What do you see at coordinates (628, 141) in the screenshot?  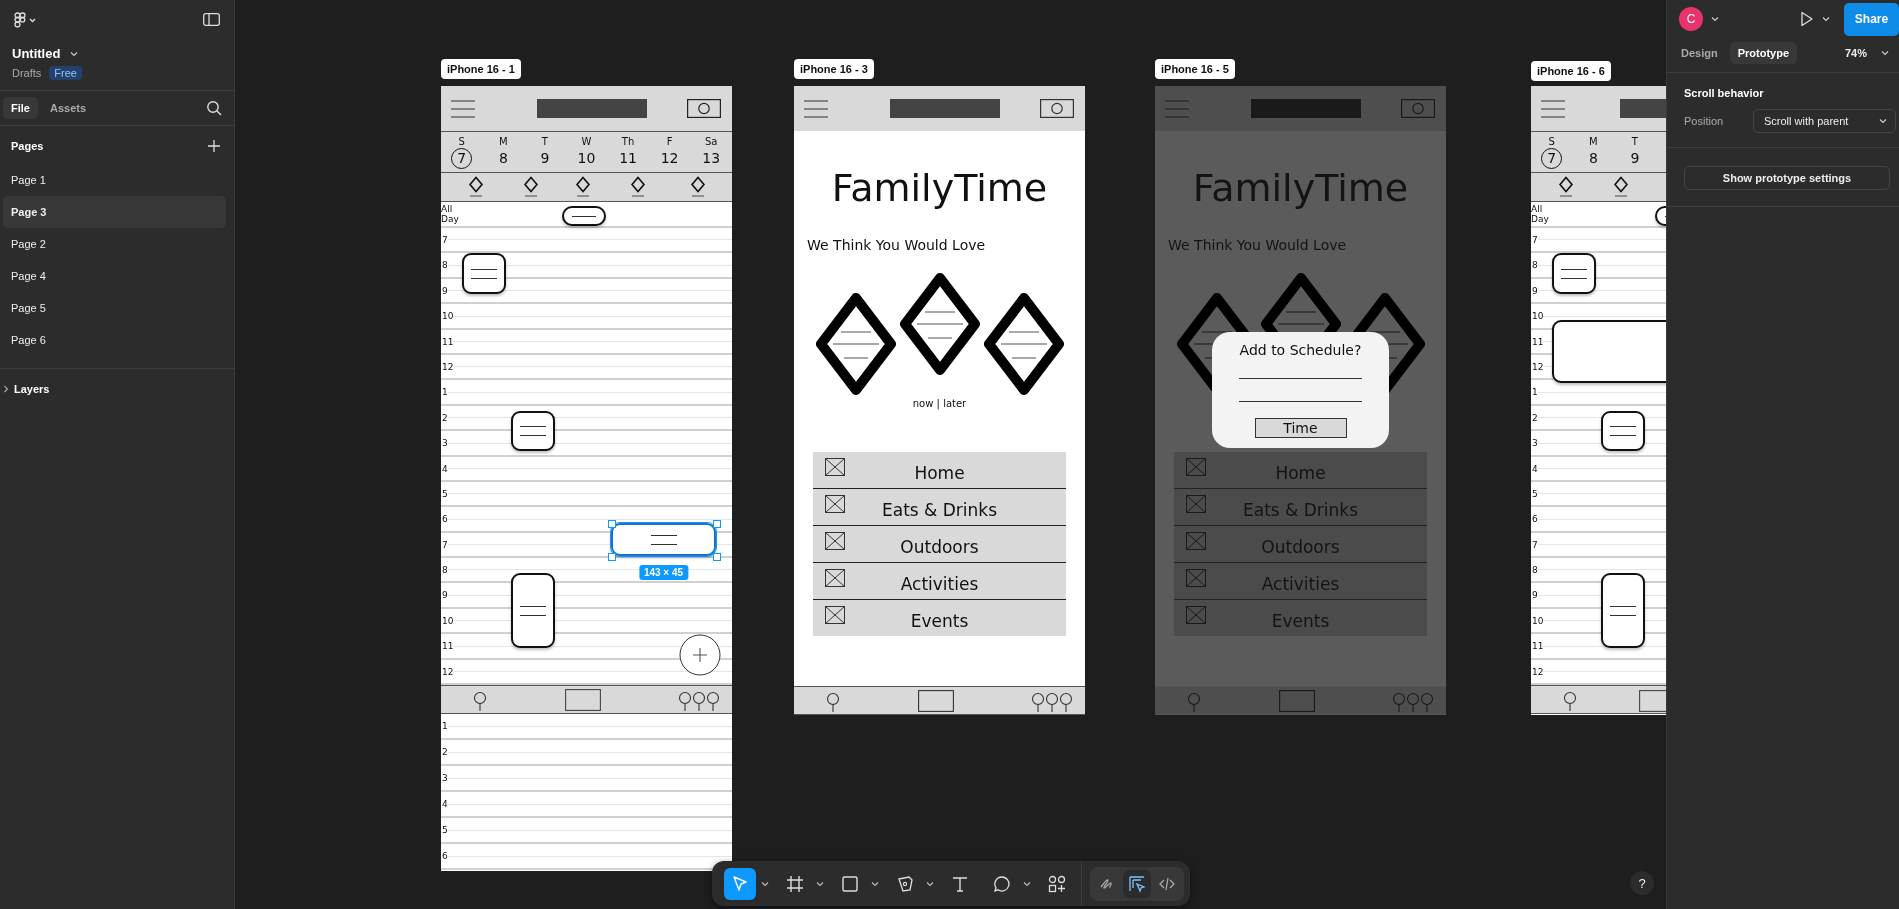 I see `weekday-label: Th` at bounding box center [628, 141].